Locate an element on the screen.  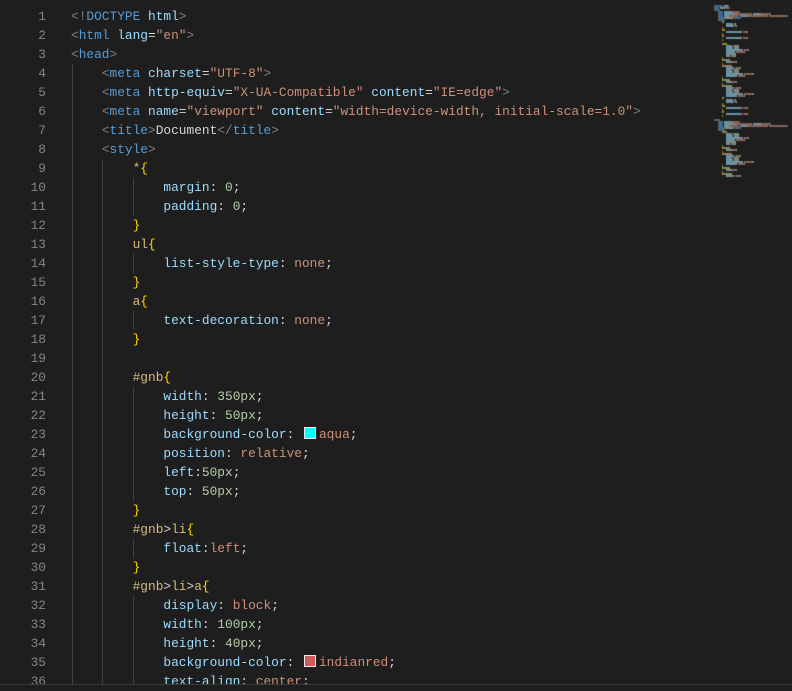
line-number: 14 is located at coordinates (23, 263).